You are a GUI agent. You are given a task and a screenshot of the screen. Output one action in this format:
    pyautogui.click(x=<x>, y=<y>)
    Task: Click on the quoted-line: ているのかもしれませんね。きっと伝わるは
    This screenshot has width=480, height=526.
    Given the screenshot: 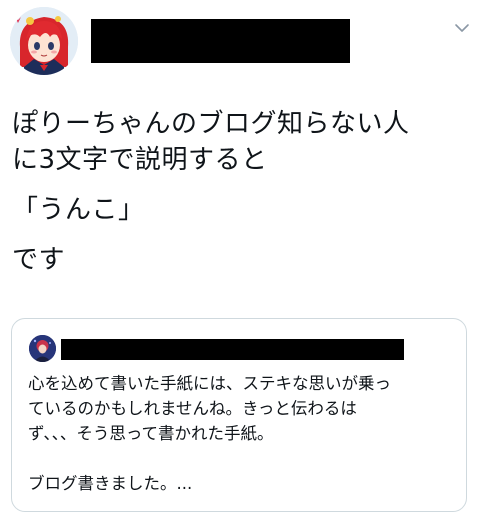 What is the action you would take?
    pyautogui.click(x=192, y=408)
    